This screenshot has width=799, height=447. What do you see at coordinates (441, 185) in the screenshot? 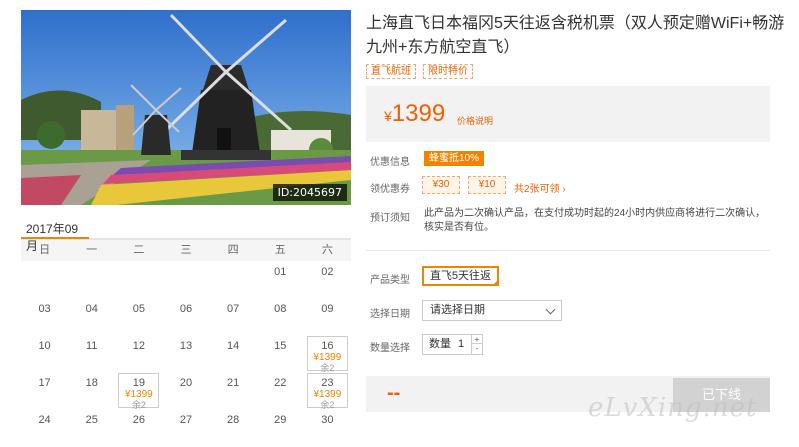
I see `coupon-30: ¥30` at bounding box center [441, 185].